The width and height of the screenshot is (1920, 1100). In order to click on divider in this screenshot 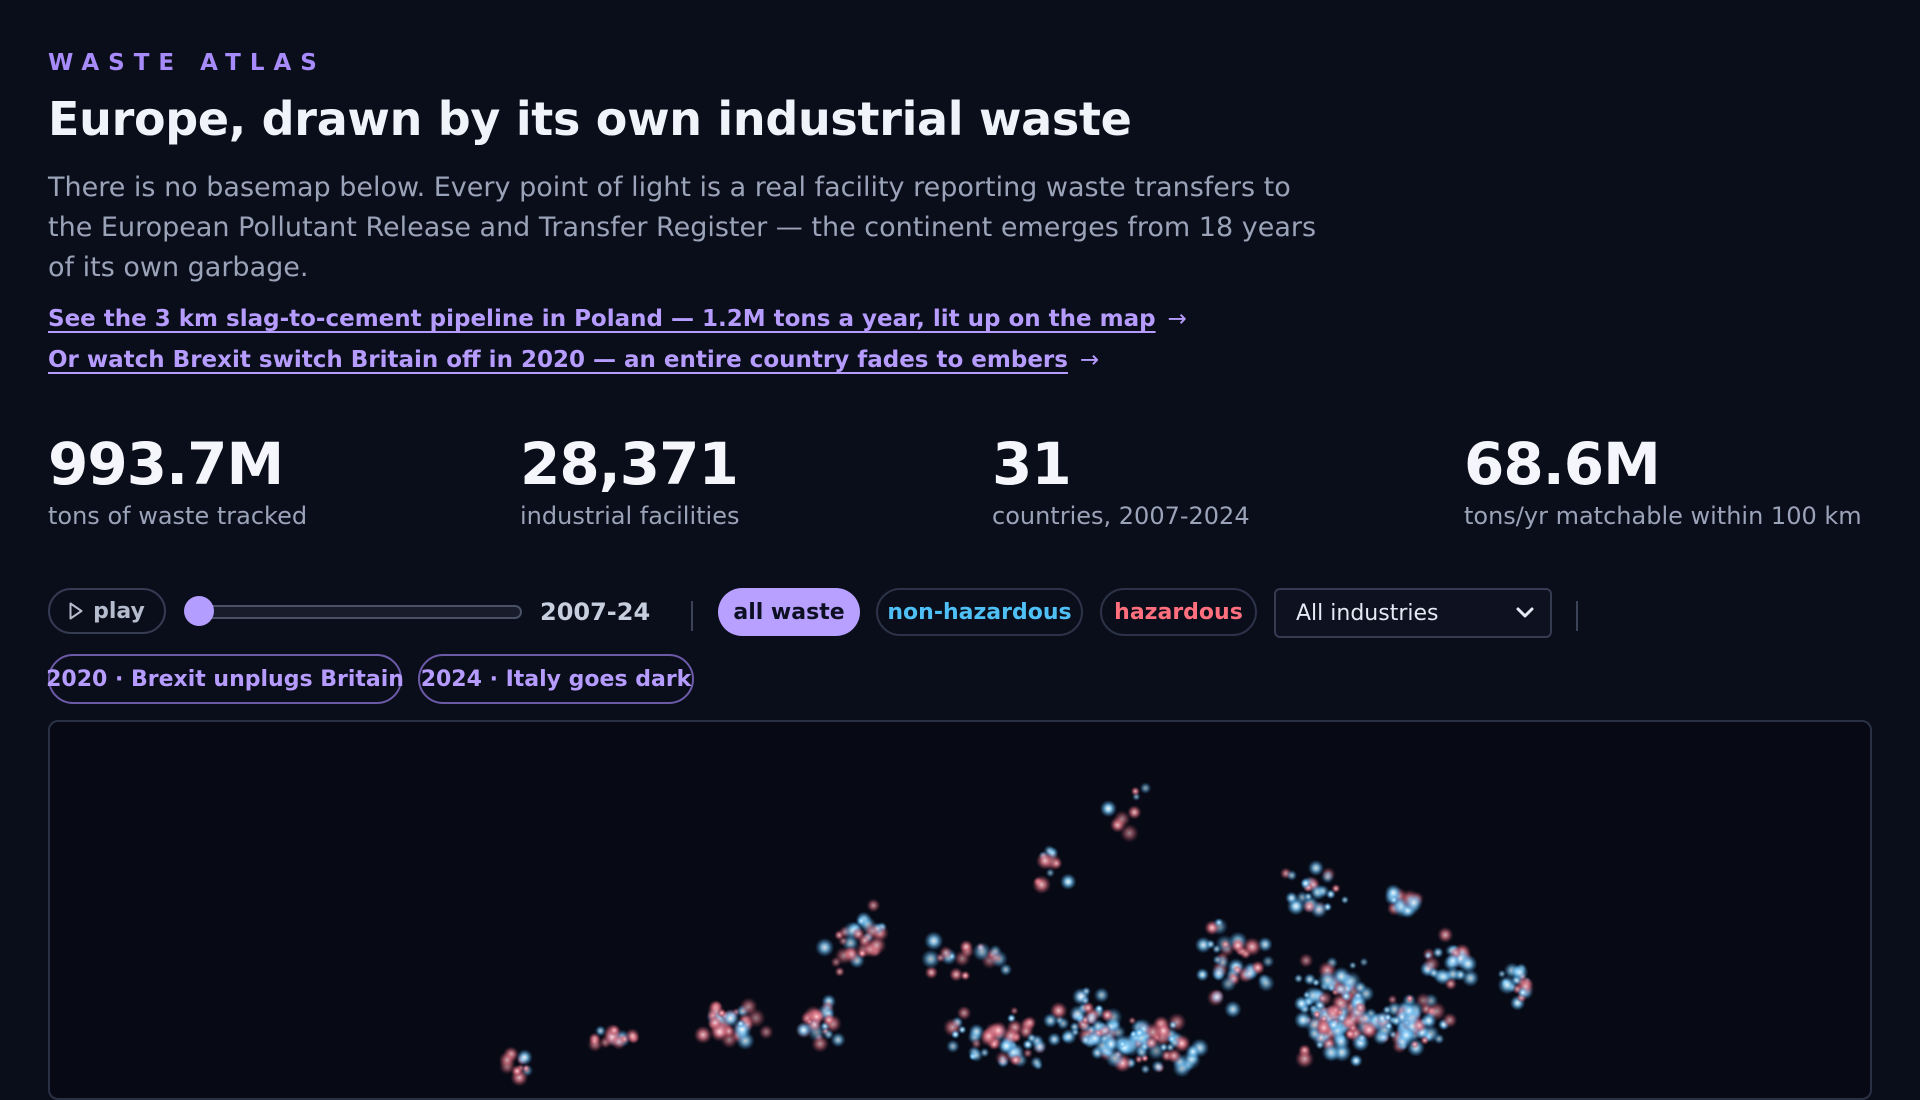, I will do `click(1577, 616)`.